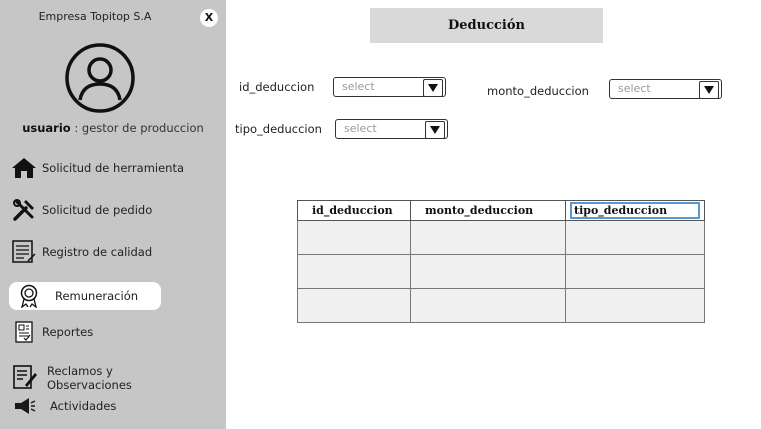 Image resolution: width=761 pixels, height=429 pixels. Describe the element at coordinates (113, 168) in the screenshot. I see `nav-label: Solicitud de herramienta` at that location.